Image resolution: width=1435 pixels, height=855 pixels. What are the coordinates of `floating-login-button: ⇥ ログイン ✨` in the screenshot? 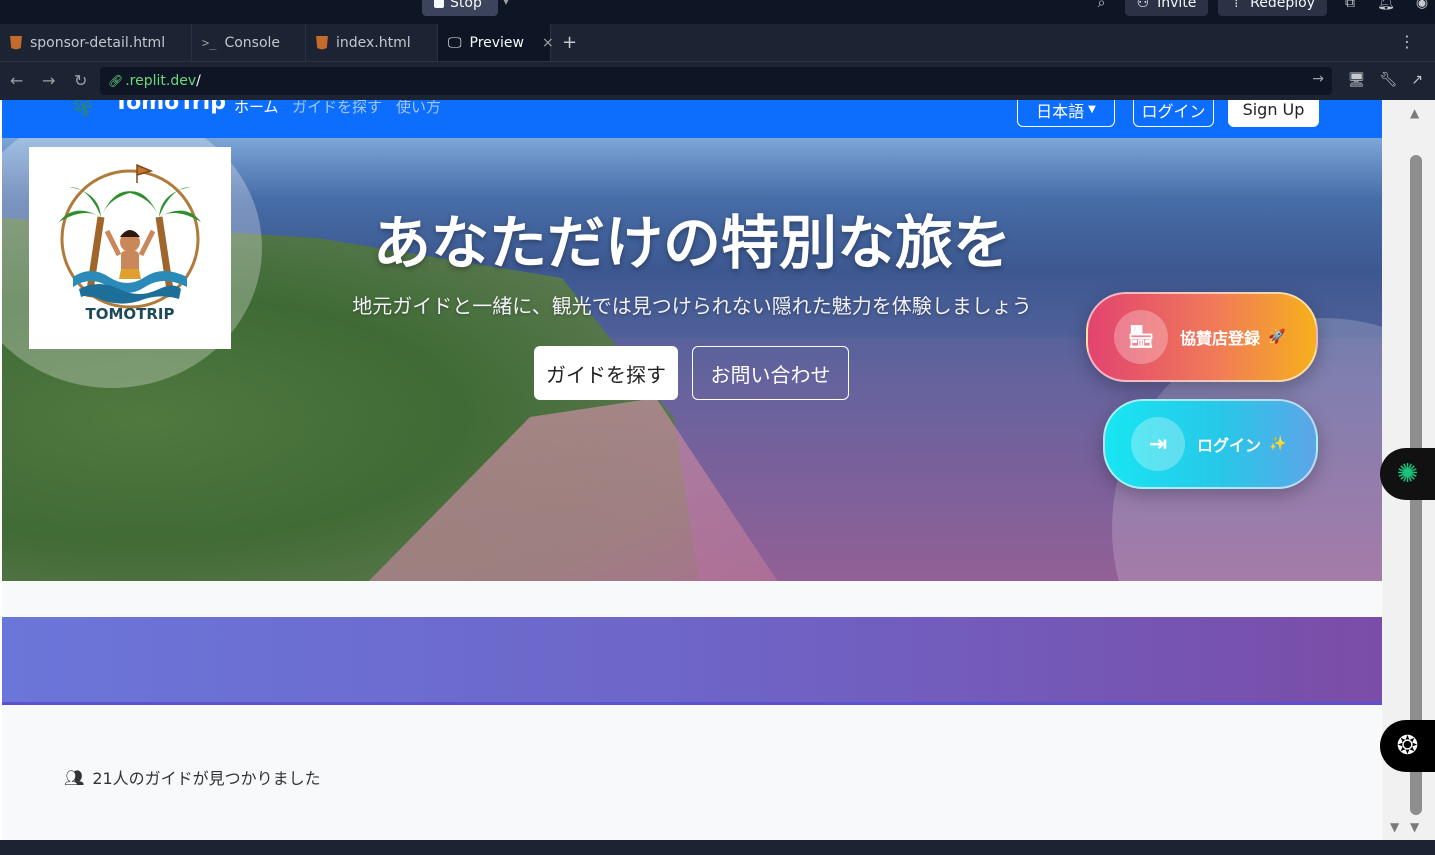 It's located at (1210, 444).